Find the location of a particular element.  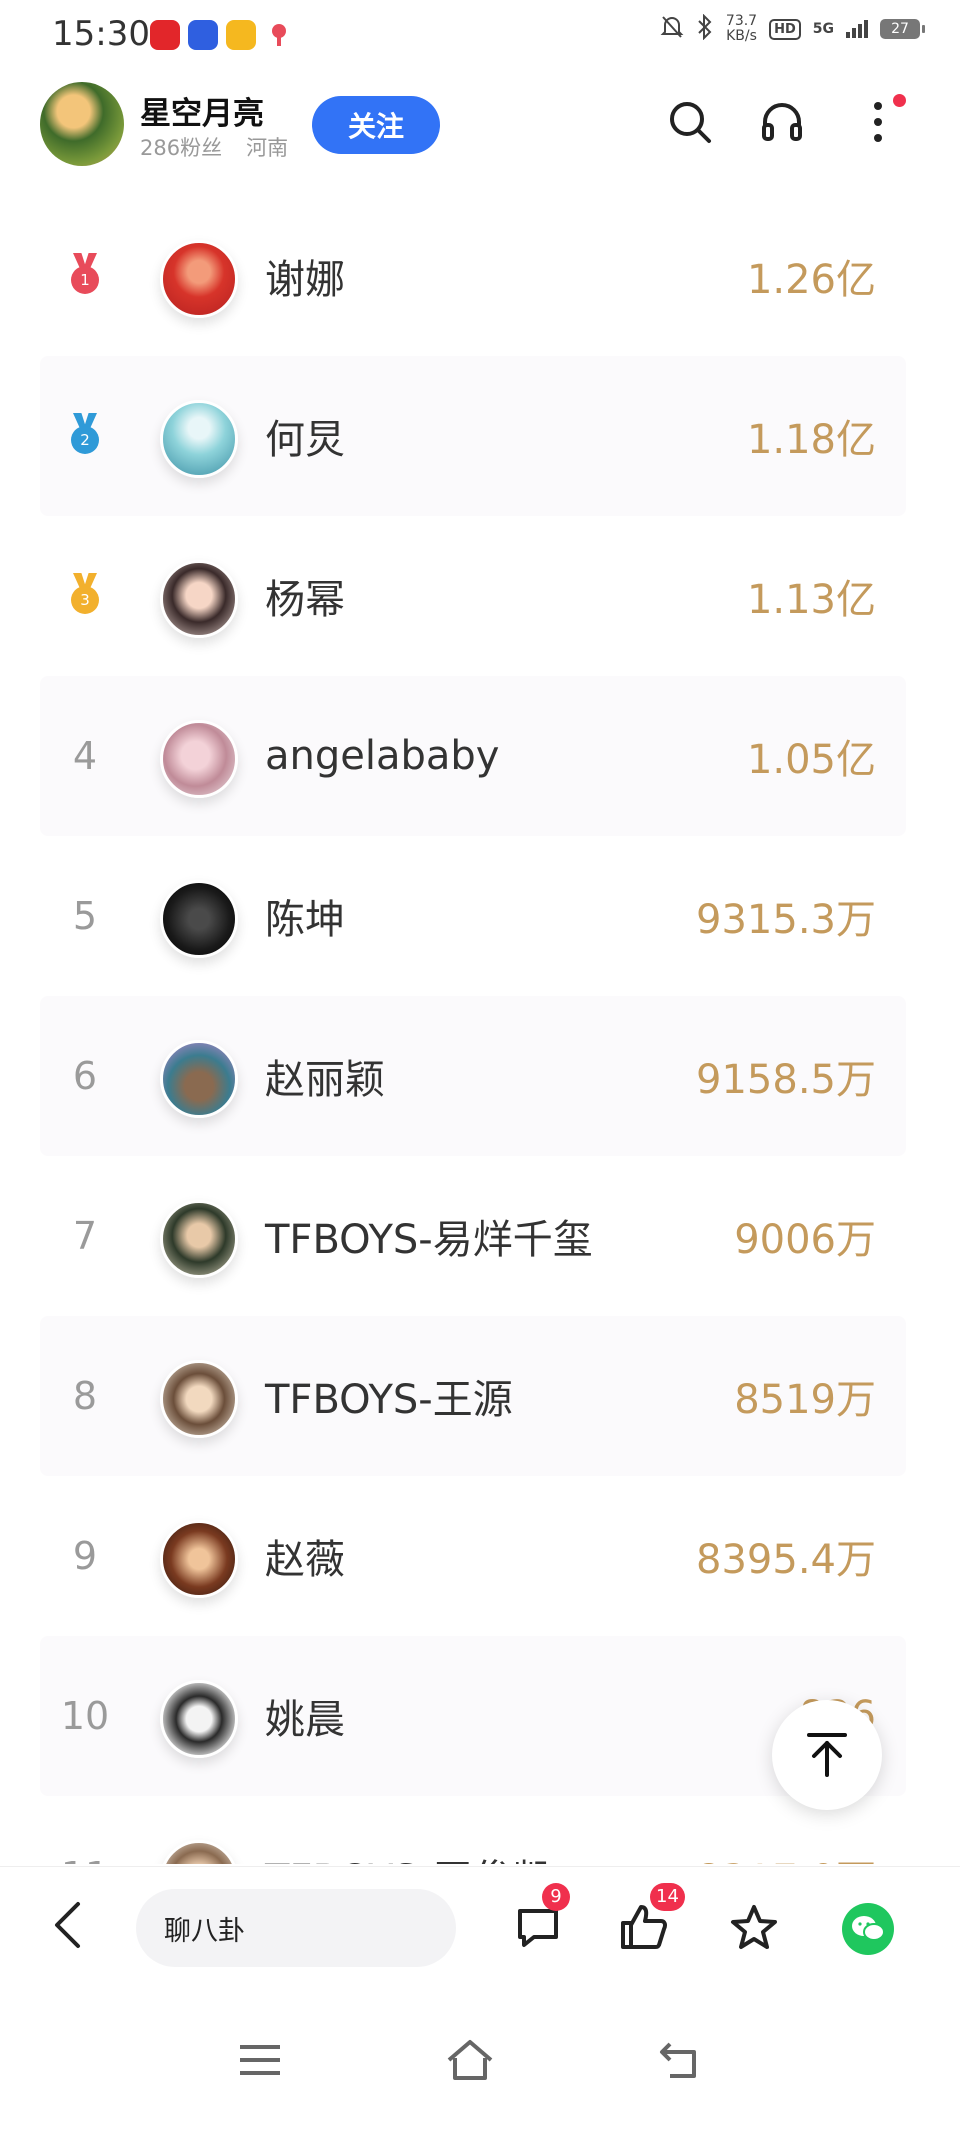

follower-value: 1.26亿 is located at coordinates (811, 280).